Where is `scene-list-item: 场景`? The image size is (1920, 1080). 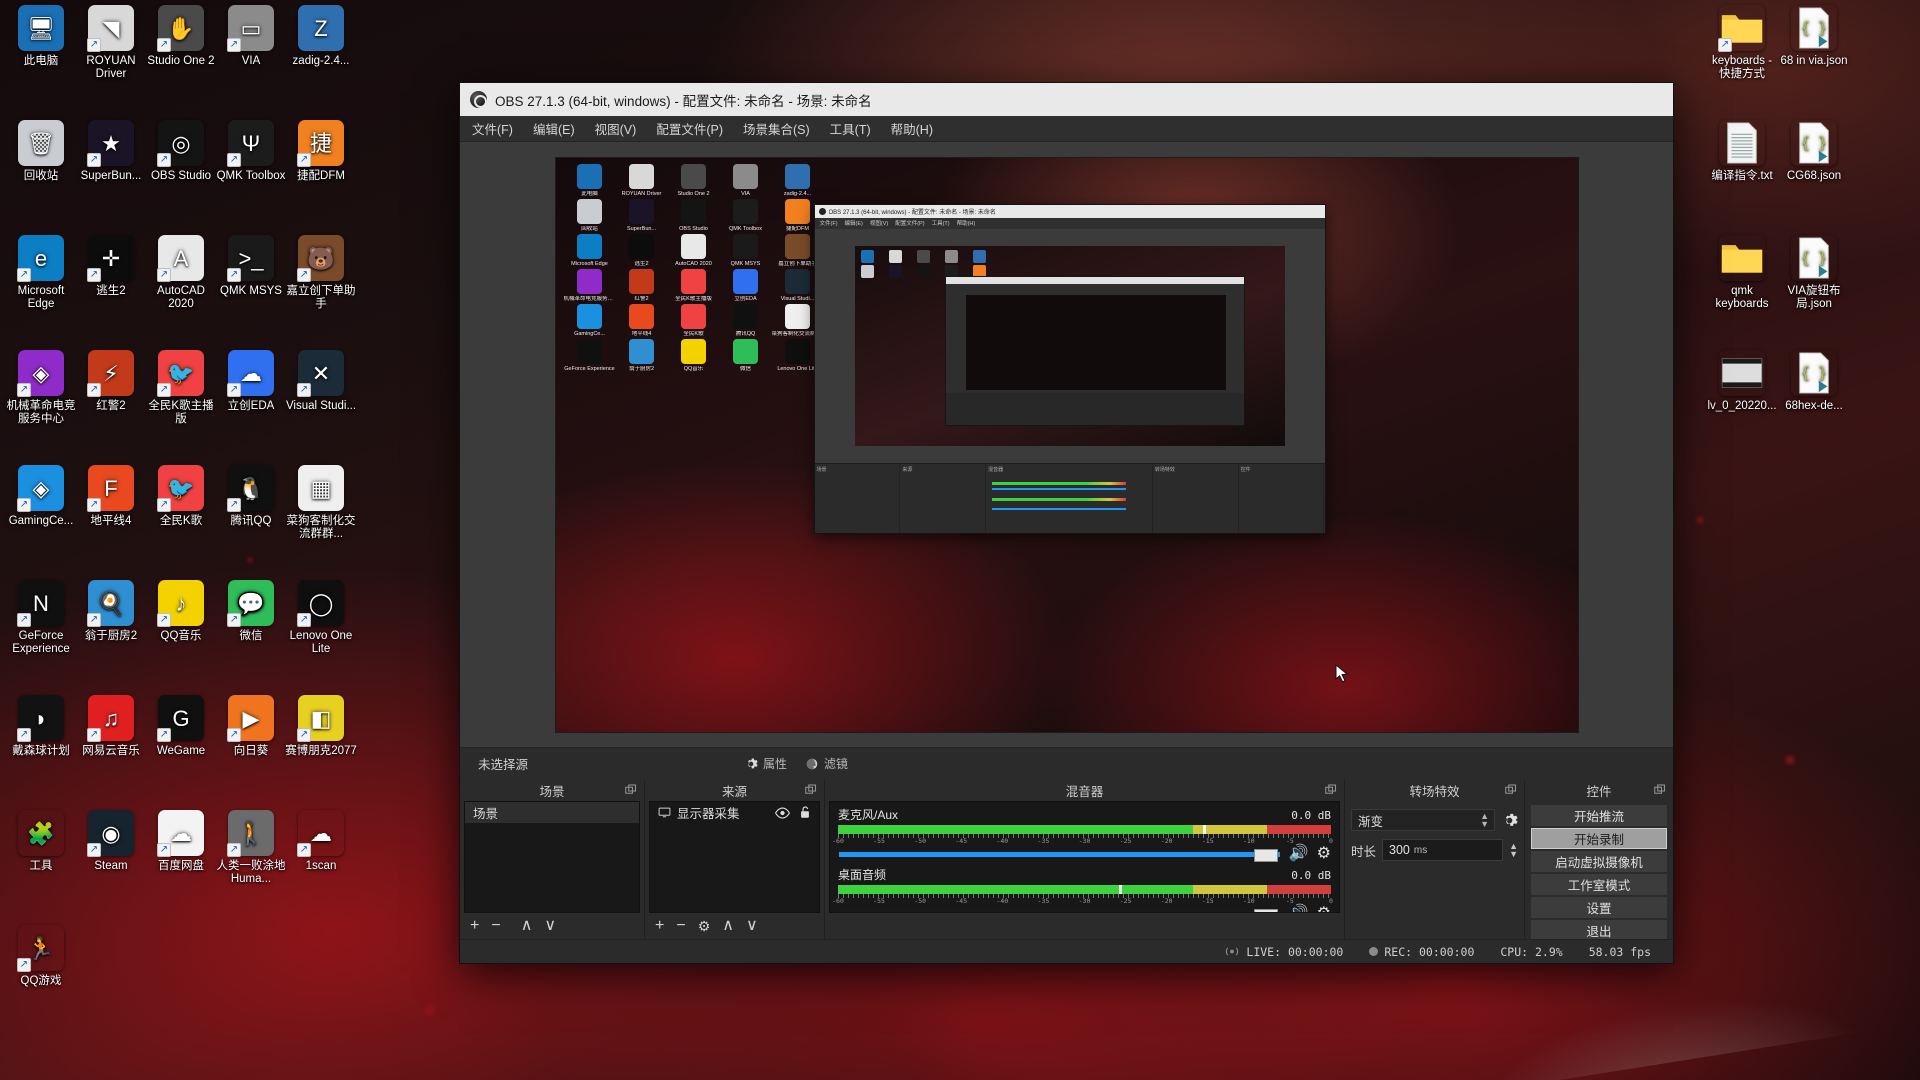 scene-list-item: 场景 is located at coordinates (552, 812).